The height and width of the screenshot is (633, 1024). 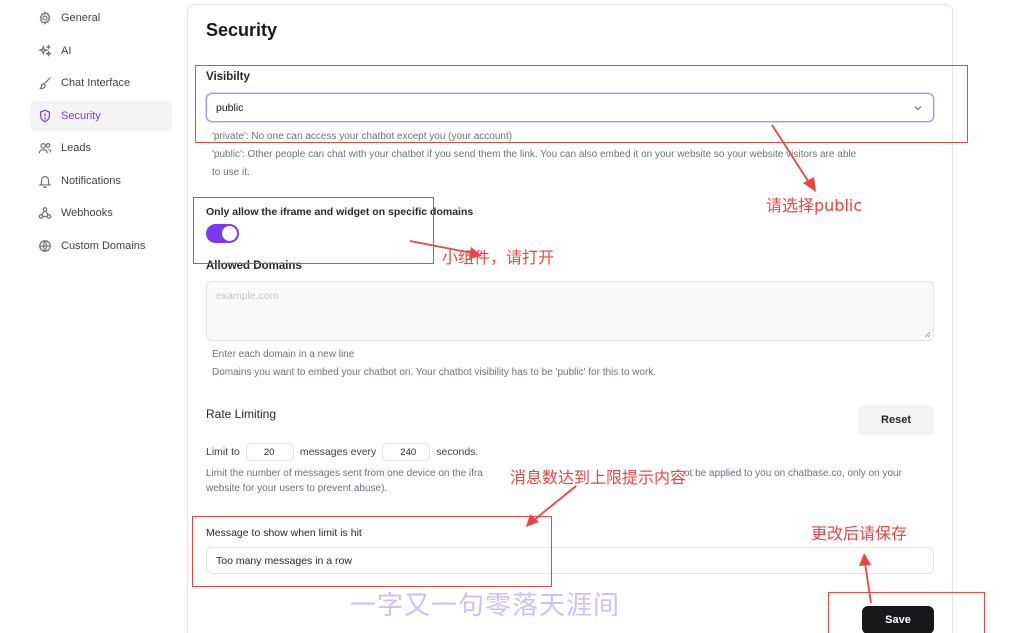 I want to click on sidebar-item-custom-domains: Custom Domains, so click(x=101, y=246).